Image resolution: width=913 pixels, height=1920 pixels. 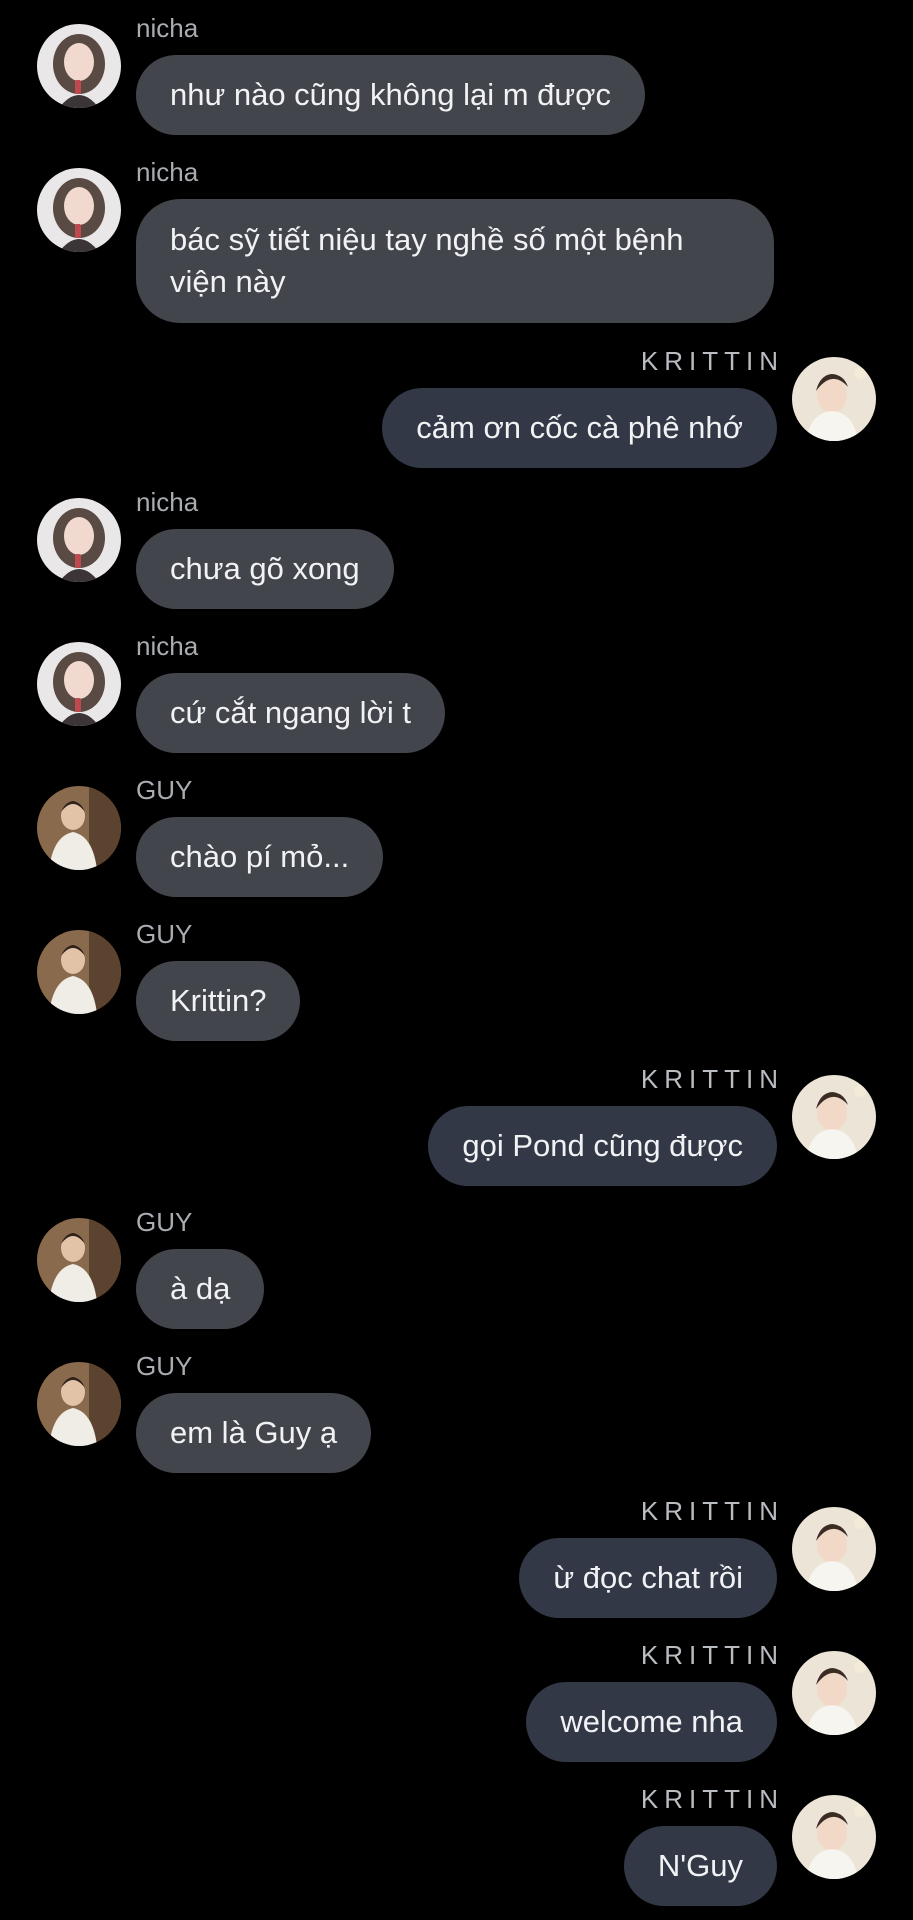 I want to click on message-bubble: N'Guy, so click(x=700, y=1866).